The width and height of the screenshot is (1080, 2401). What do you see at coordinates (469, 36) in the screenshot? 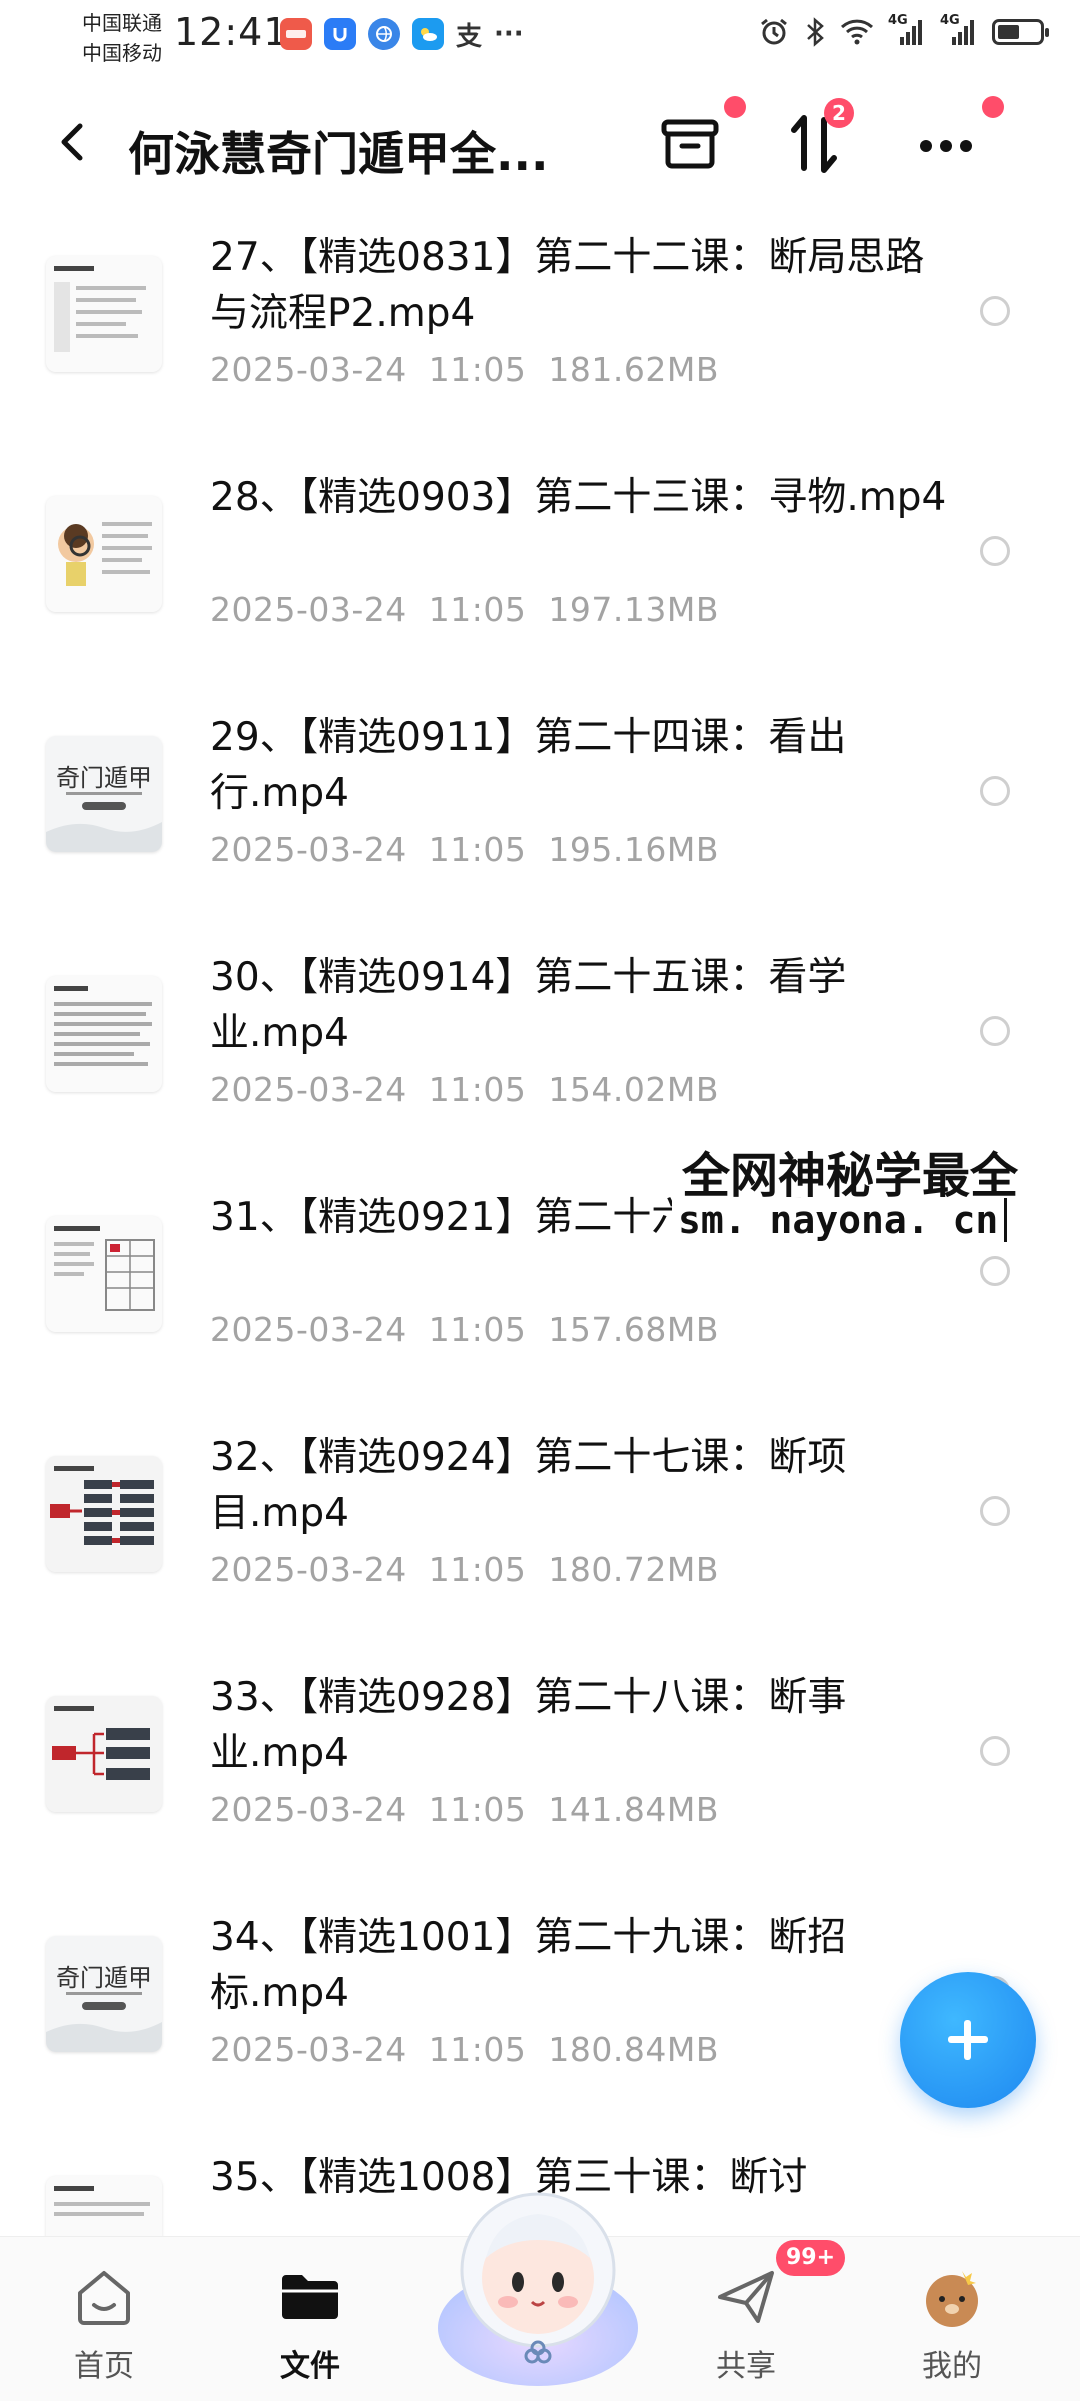
I see `alipay-icon: 支` at bounding box center [469, 36].